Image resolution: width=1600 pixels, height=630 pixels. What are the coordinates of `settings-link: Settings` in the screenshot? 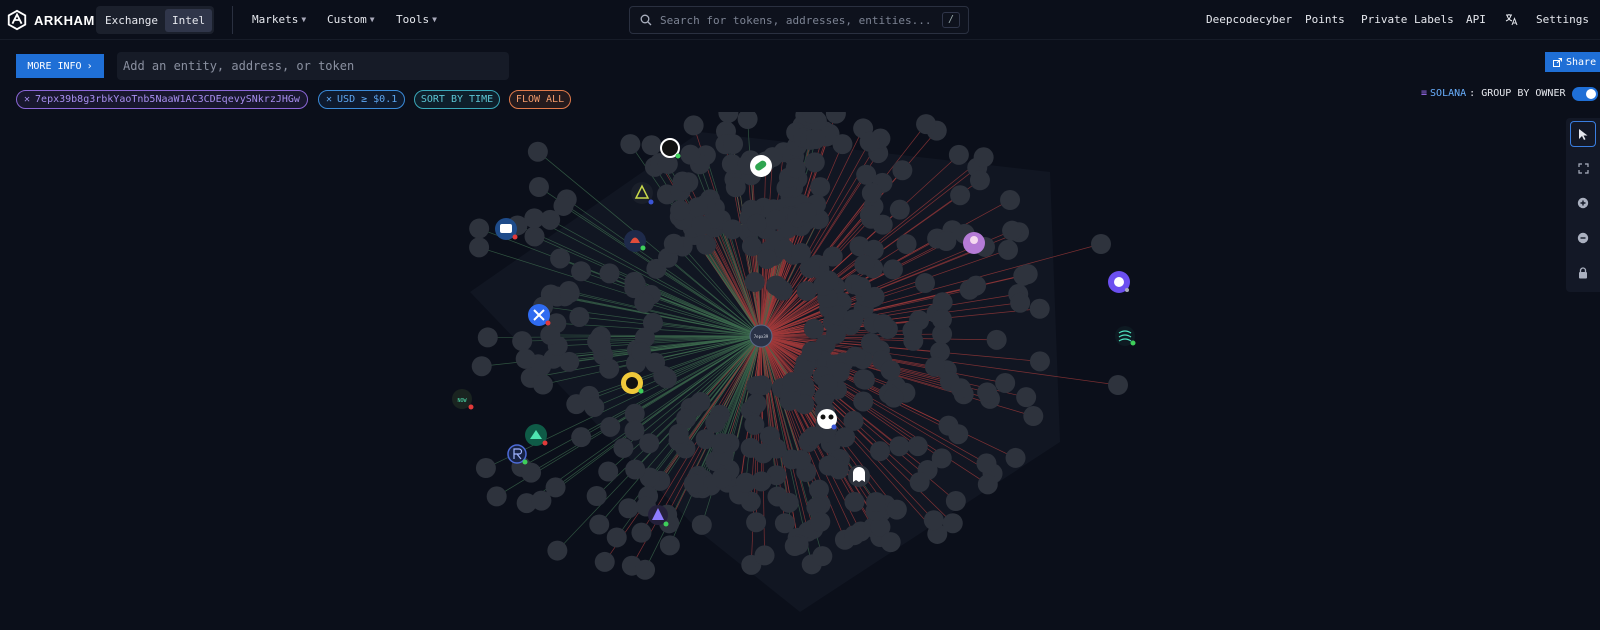 It's located at (1562, 19).